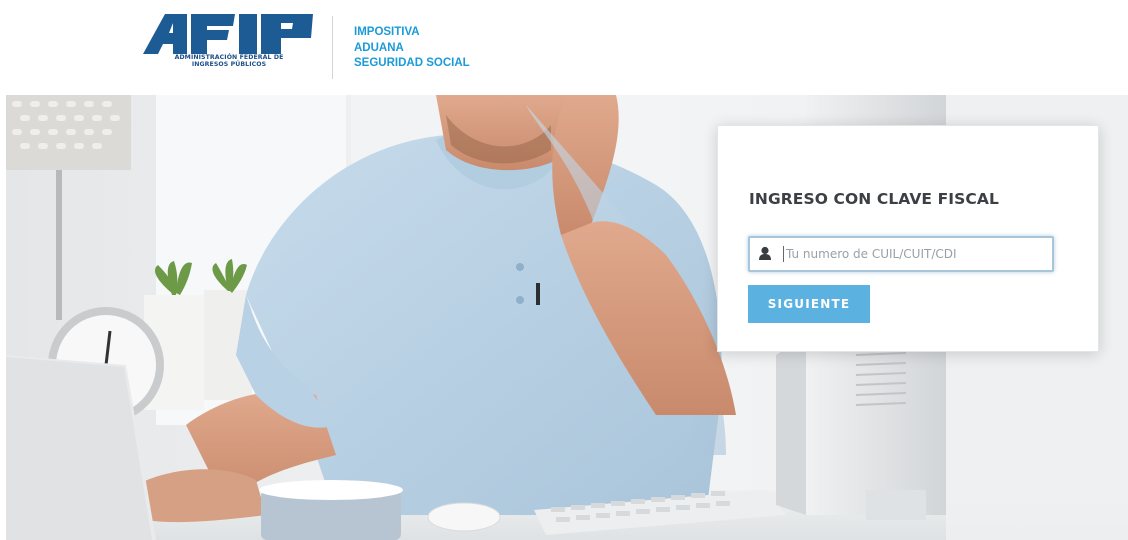 This screenshot has width=1128, height=540. Describe the element at coordinates (809, 304) in the screenshot. I see `siguiente-button: SIGUIENTE` at that location.